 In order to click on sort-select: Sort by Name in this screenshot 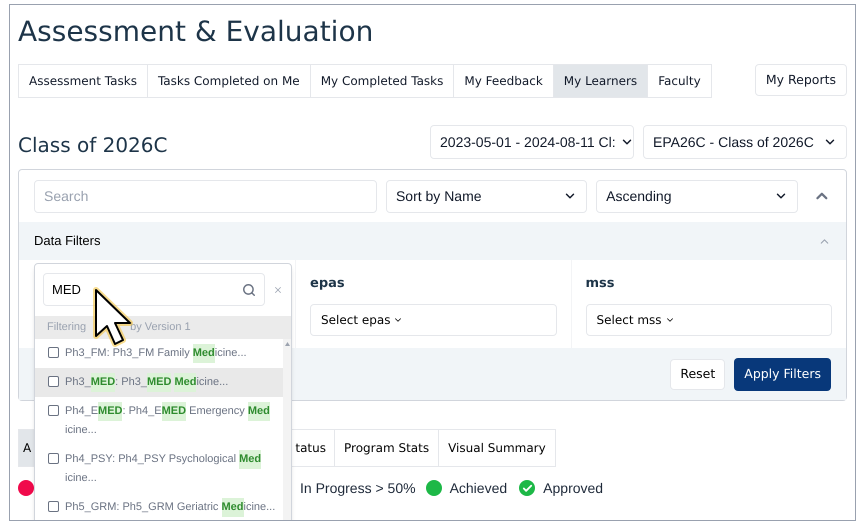, I will do `click(487, 196)`.